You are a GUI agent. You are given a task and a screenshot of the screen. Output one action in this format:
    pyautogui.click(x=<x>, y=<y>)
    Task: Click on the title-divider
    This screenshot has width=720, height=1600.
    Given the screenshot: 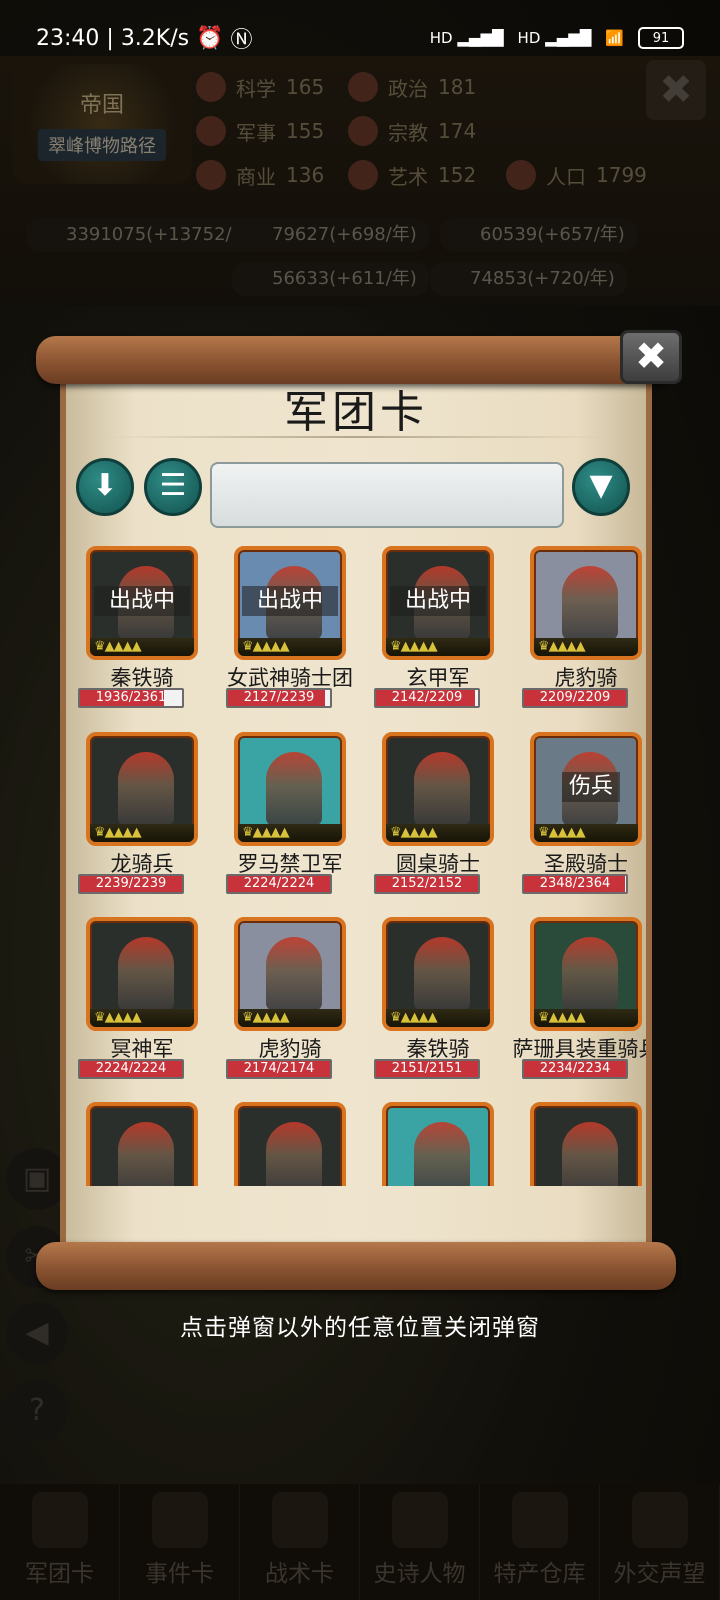 What is the action you would take?
    pyautogui.click(x=356, y=437)
    